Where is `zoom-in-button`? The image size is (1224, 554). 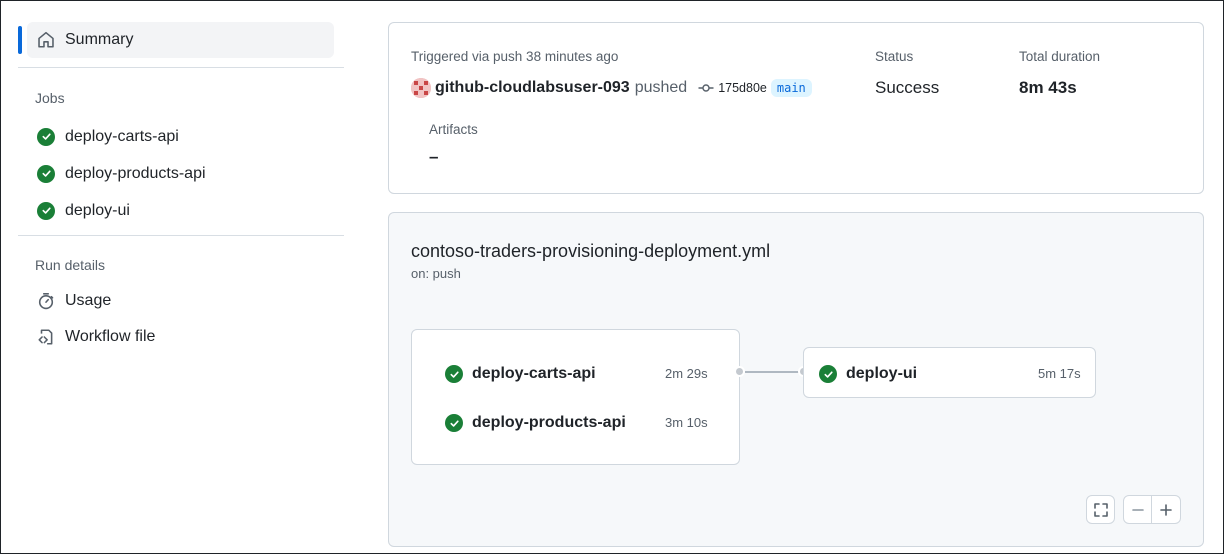 zoom-in-button is located at coordinates (1166, 509).